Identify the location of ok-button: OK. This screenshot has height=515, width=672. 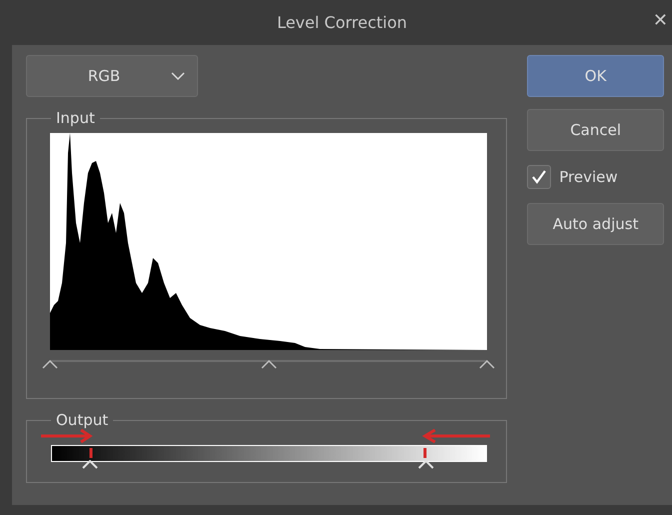
(595, 76).